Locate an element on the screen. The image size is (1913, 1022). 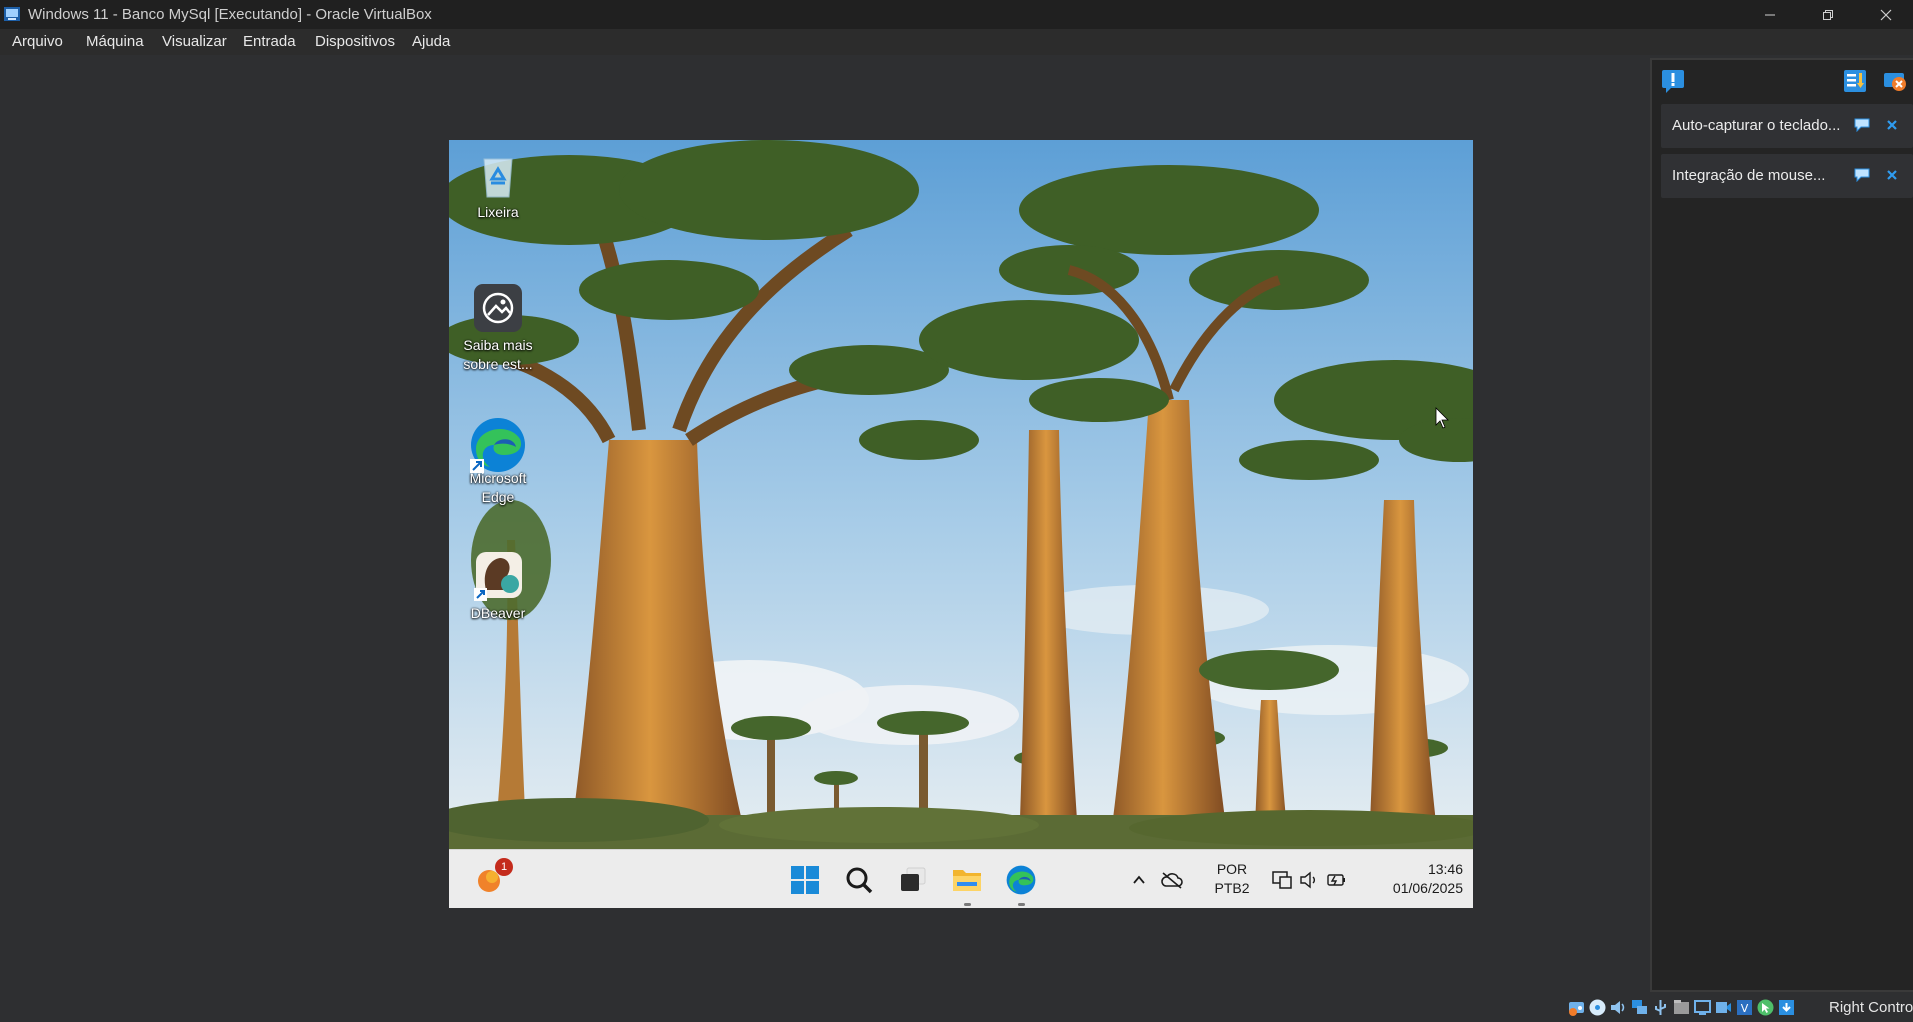
task-view-button is located at coordinates (913, 880).